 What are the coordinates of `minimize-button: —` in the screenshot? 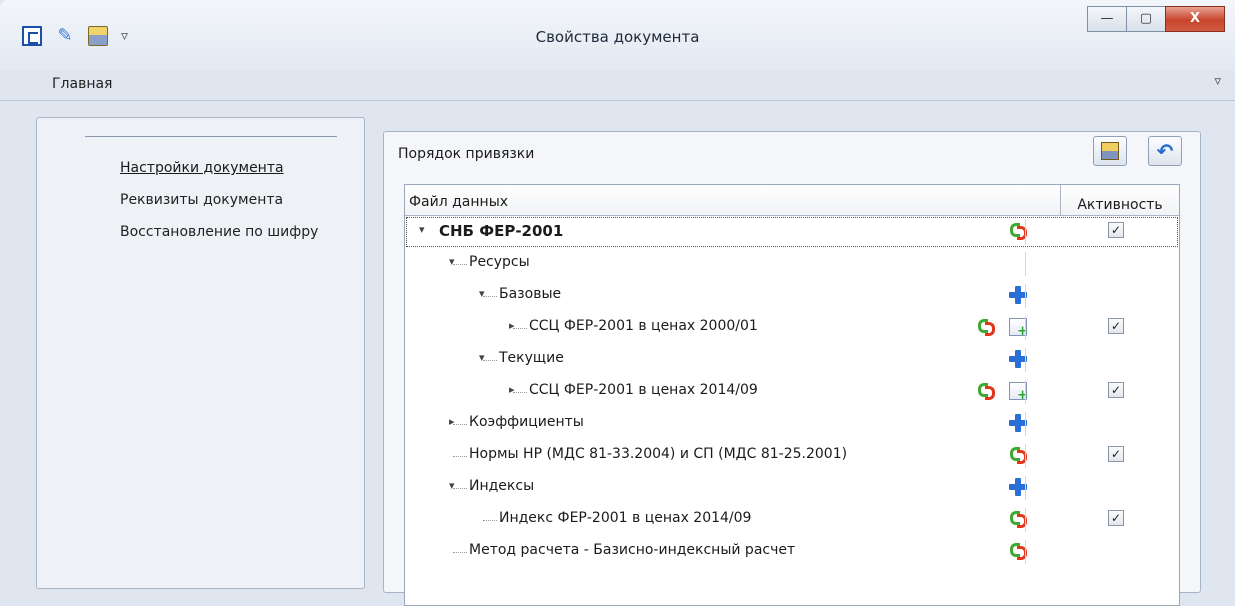 It's located at (1107, 19).